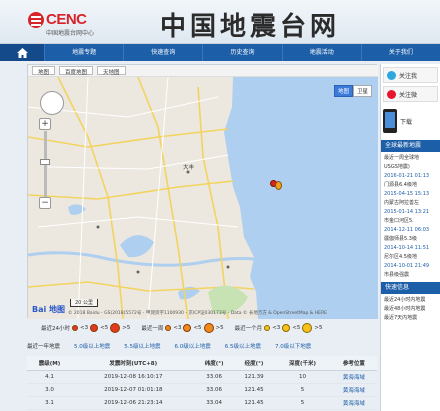  I want to click on site-title: 中国地震台网, so click(250, 27).